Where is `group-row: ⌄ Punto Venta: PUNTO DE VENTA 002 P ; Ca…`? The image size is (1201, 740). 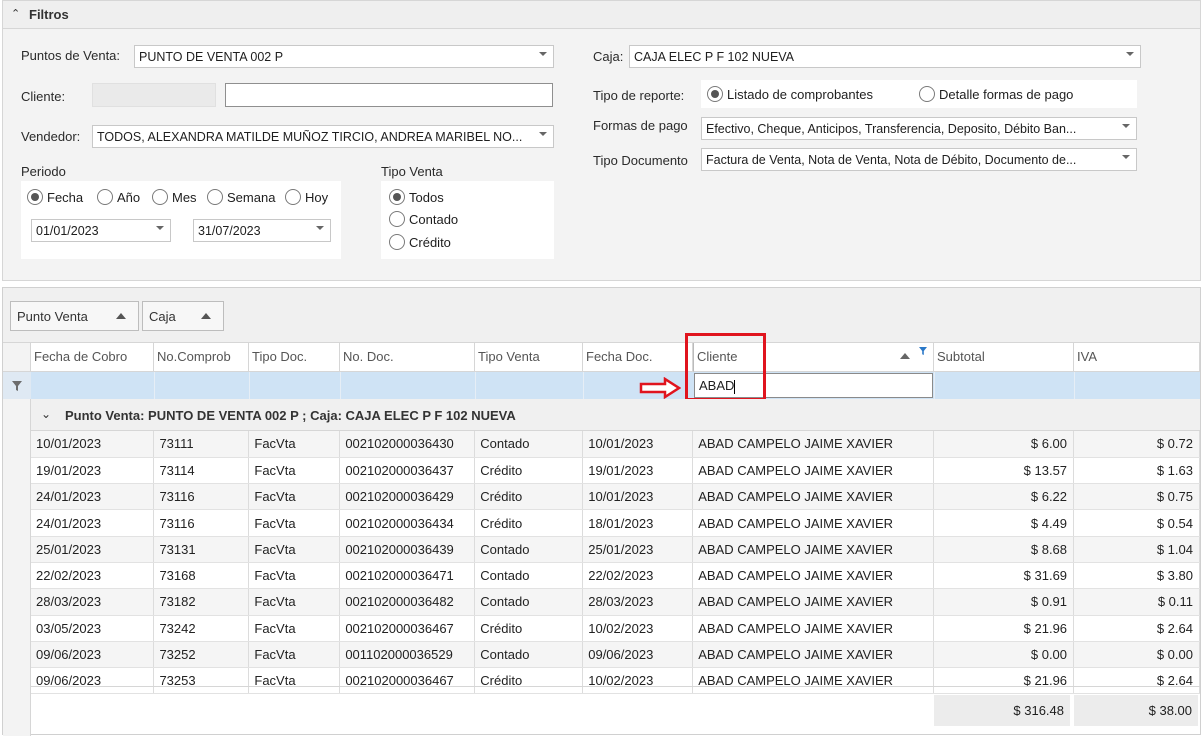 group-row: ⌄ Punto Venta: PUNTO DE VENTA 002 P ; Ca… is located at coordinates (615, 415).